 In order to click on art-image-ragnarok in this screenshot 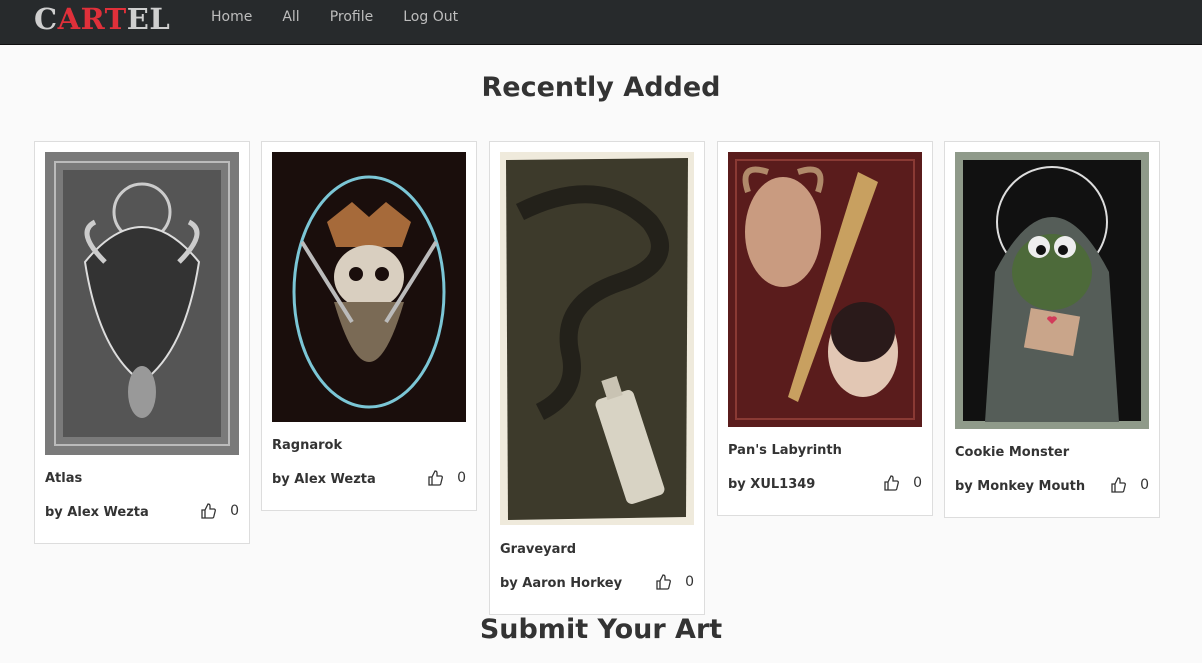, I will do `click(369, 287)`.